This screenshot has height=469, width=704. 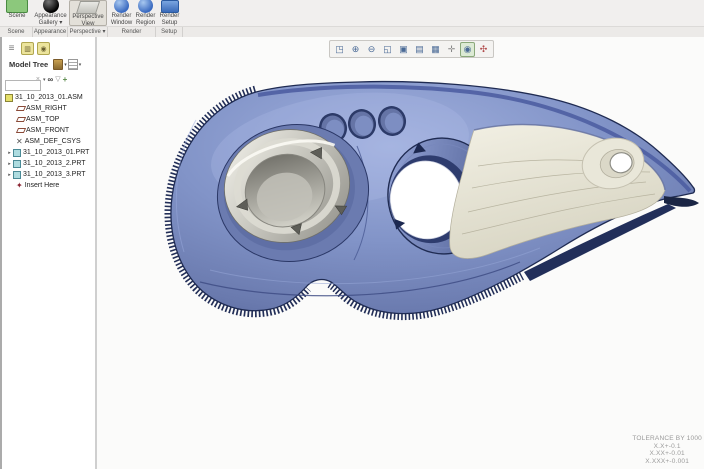 I want to click on model-tree-header: Model Tree ▾ ▾, so click(x=48, y=64).